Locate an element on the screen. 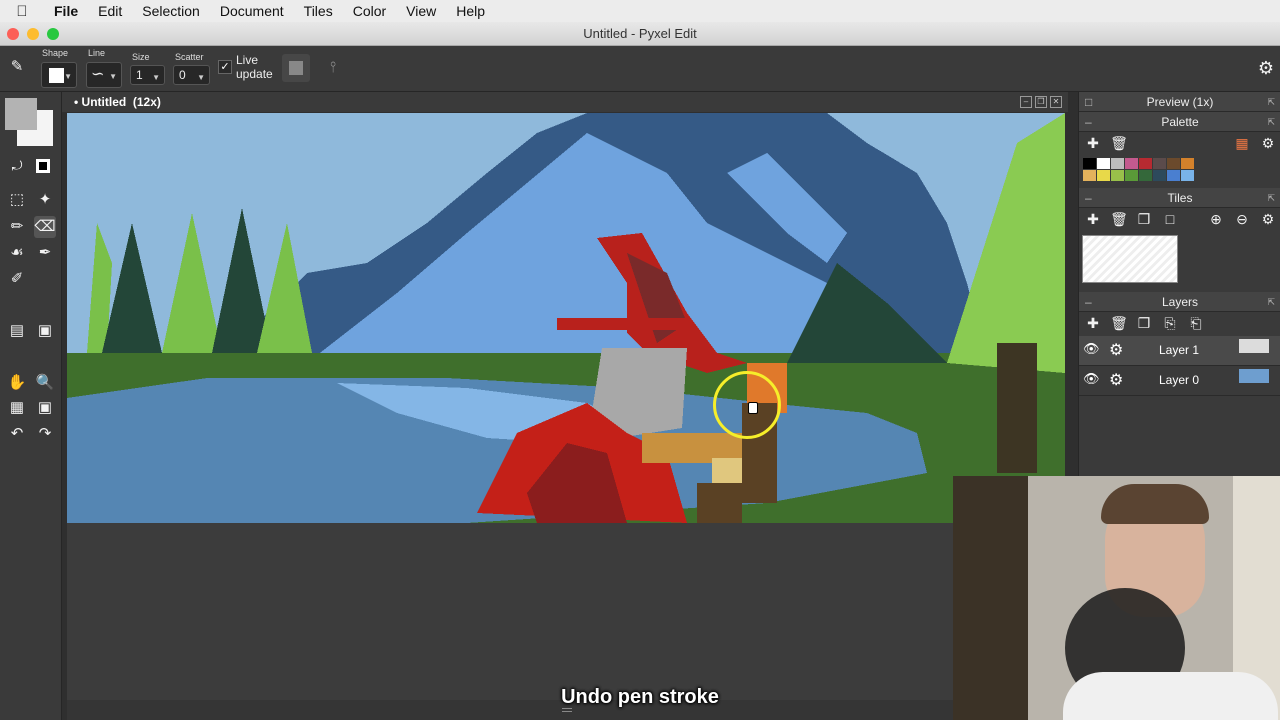  palette-import-icon: ▦ is located at coordinates (1242, 143).